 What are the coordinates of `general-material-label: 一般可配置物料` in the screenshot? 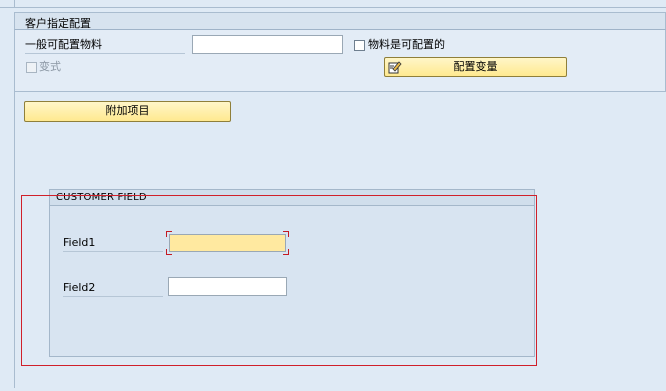 It's located at (105, 46).